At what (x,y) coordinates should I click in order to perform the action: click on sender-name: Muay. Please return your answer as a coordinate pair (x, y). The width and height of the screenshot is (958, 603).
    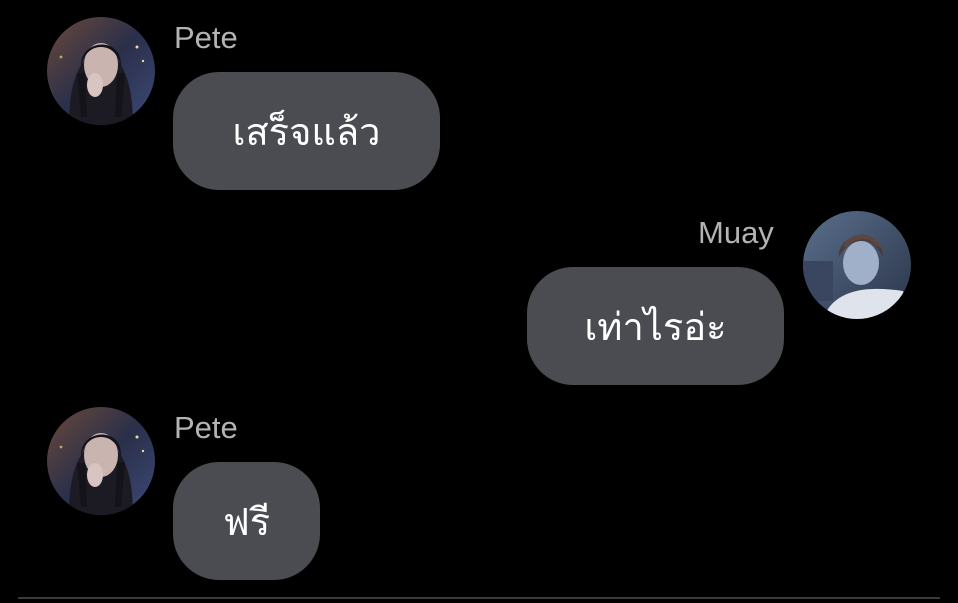
    Looking at the image, I should click on (736, 232).